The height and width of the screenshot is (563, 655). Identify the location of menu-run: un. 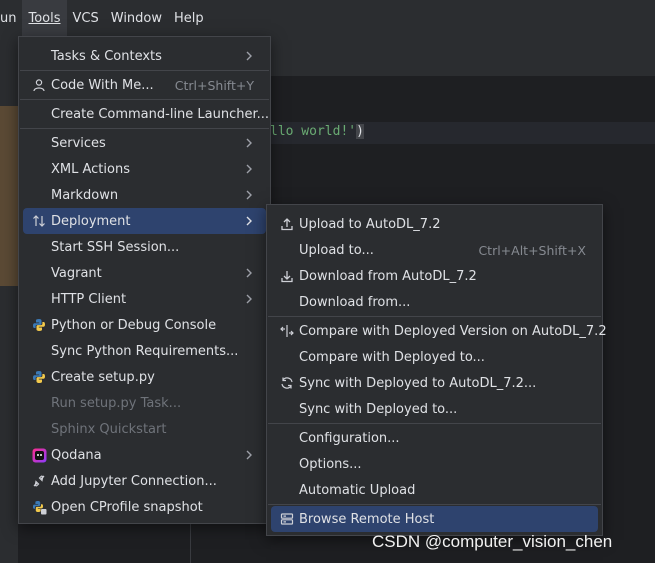
(11, 18).